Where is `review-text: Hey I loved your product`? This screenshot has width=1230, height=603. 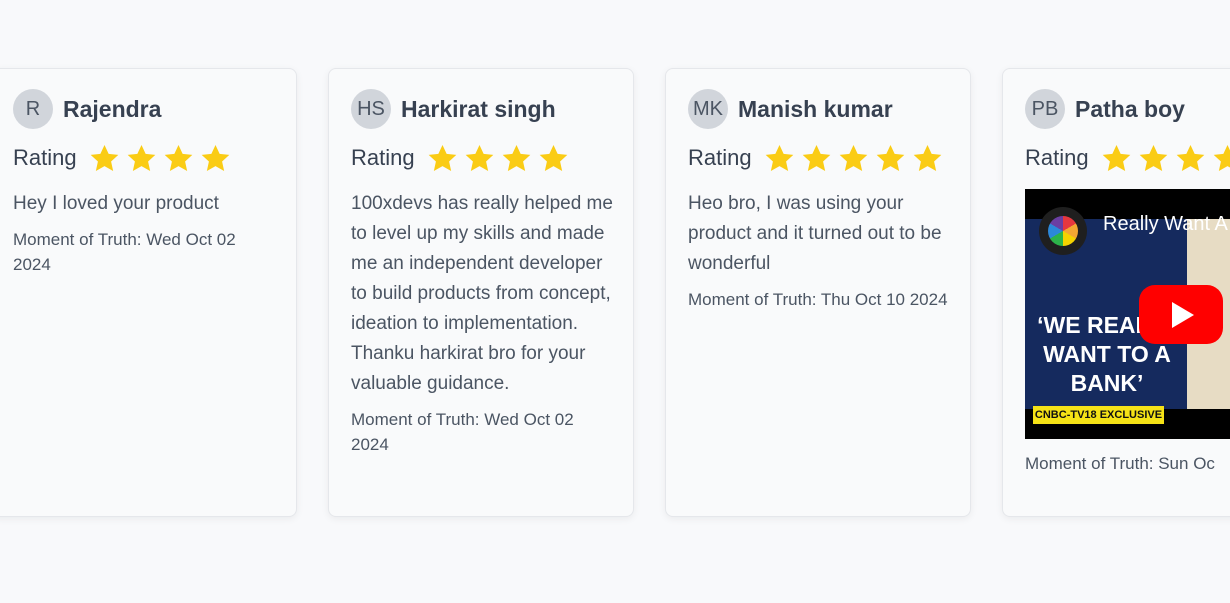 review-text: Hey I loved your product is located at coordinates (116, 203).